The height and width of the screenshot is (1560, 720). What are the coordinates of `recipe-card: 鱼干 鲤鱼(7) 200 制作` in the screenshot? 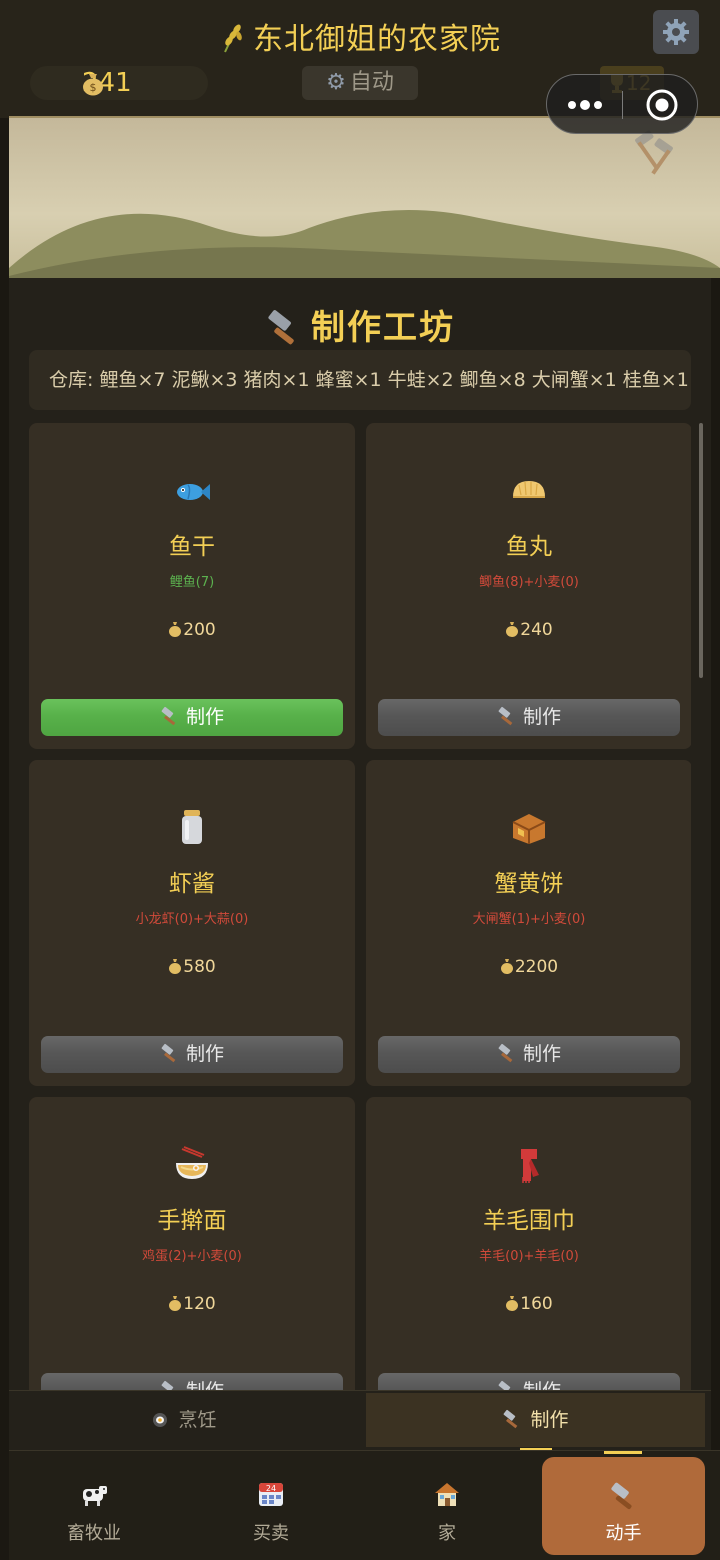 It's located at (192, 586).